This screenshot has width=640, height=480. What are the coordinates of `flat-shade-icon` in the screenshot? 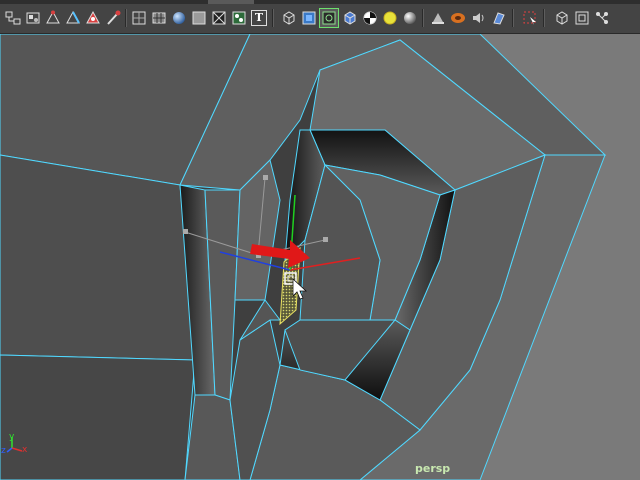 It's located at (199, 18).